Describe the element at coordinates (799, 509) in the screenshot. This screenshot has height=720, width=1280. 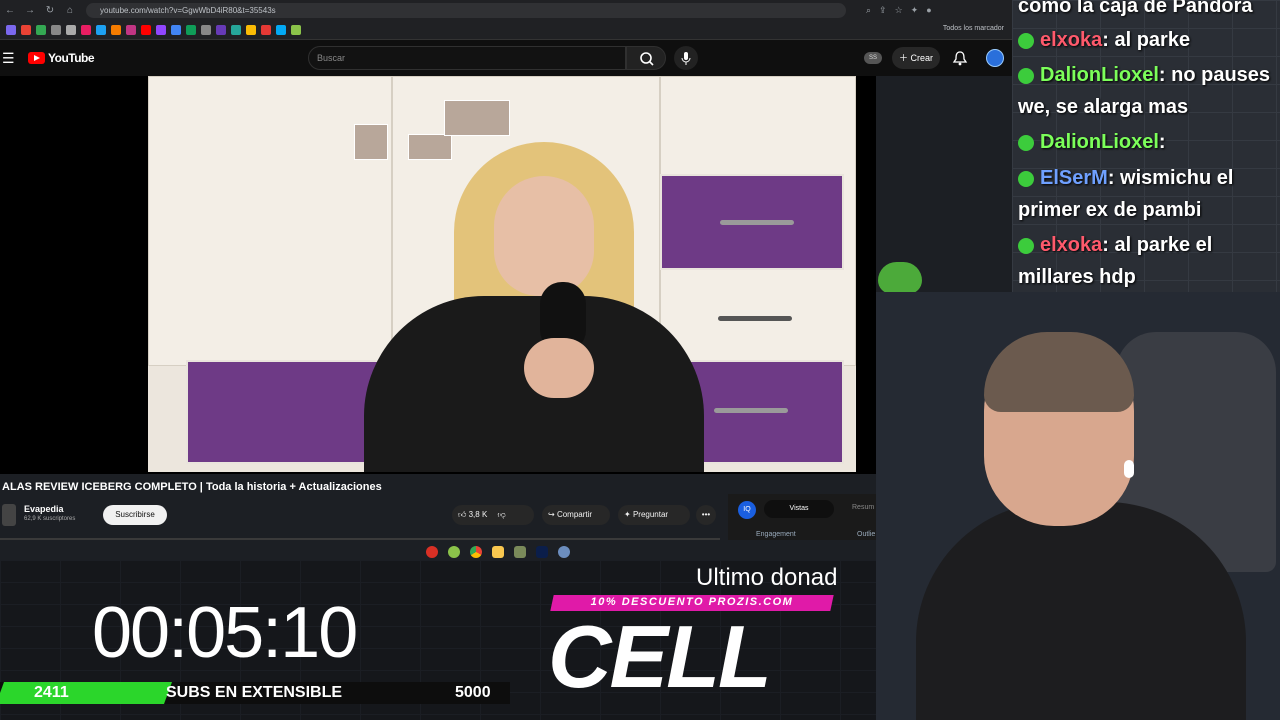
I see `tab-vistas: Vistas` at that location.